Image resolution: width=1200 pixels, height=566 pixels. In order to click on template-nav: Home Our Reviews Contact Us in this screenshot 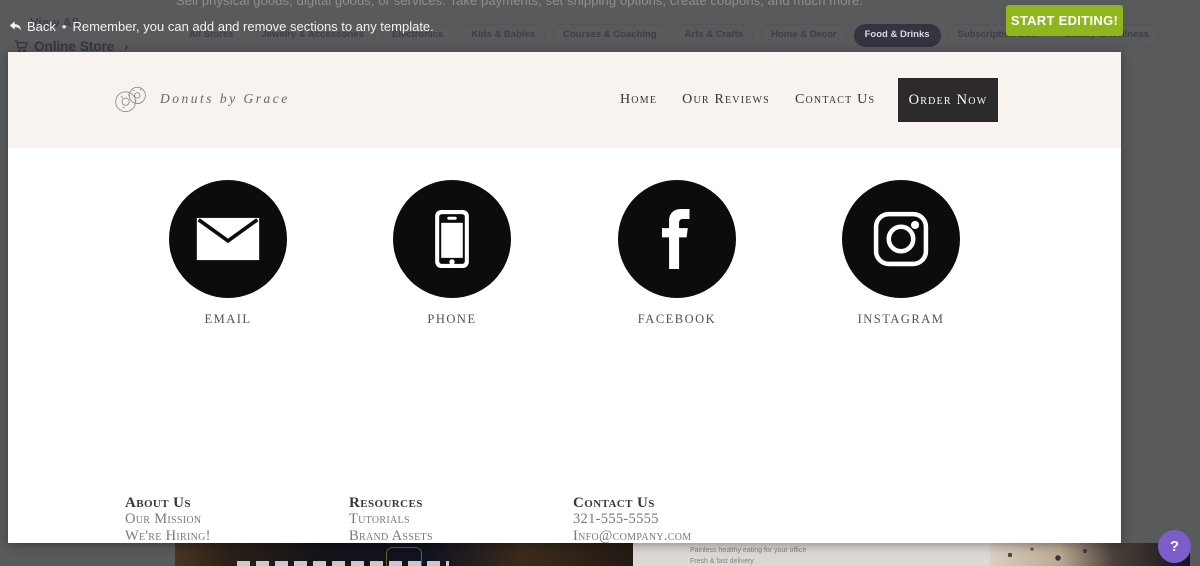, I will do `click(747, 100)`.